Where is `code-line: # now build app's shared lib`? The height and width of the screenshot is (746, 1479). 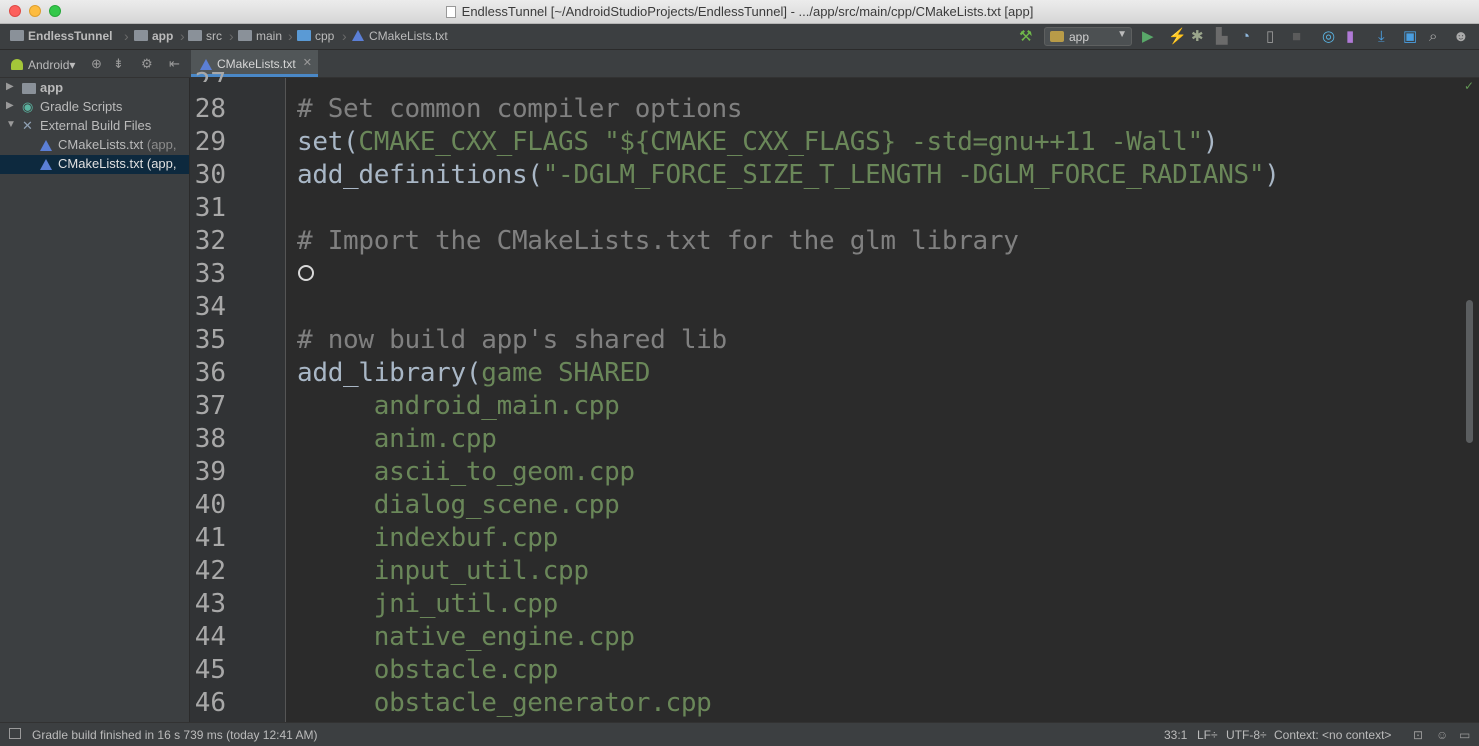
code-line: # now build app's shared lib is located at coordinates (512, 340).